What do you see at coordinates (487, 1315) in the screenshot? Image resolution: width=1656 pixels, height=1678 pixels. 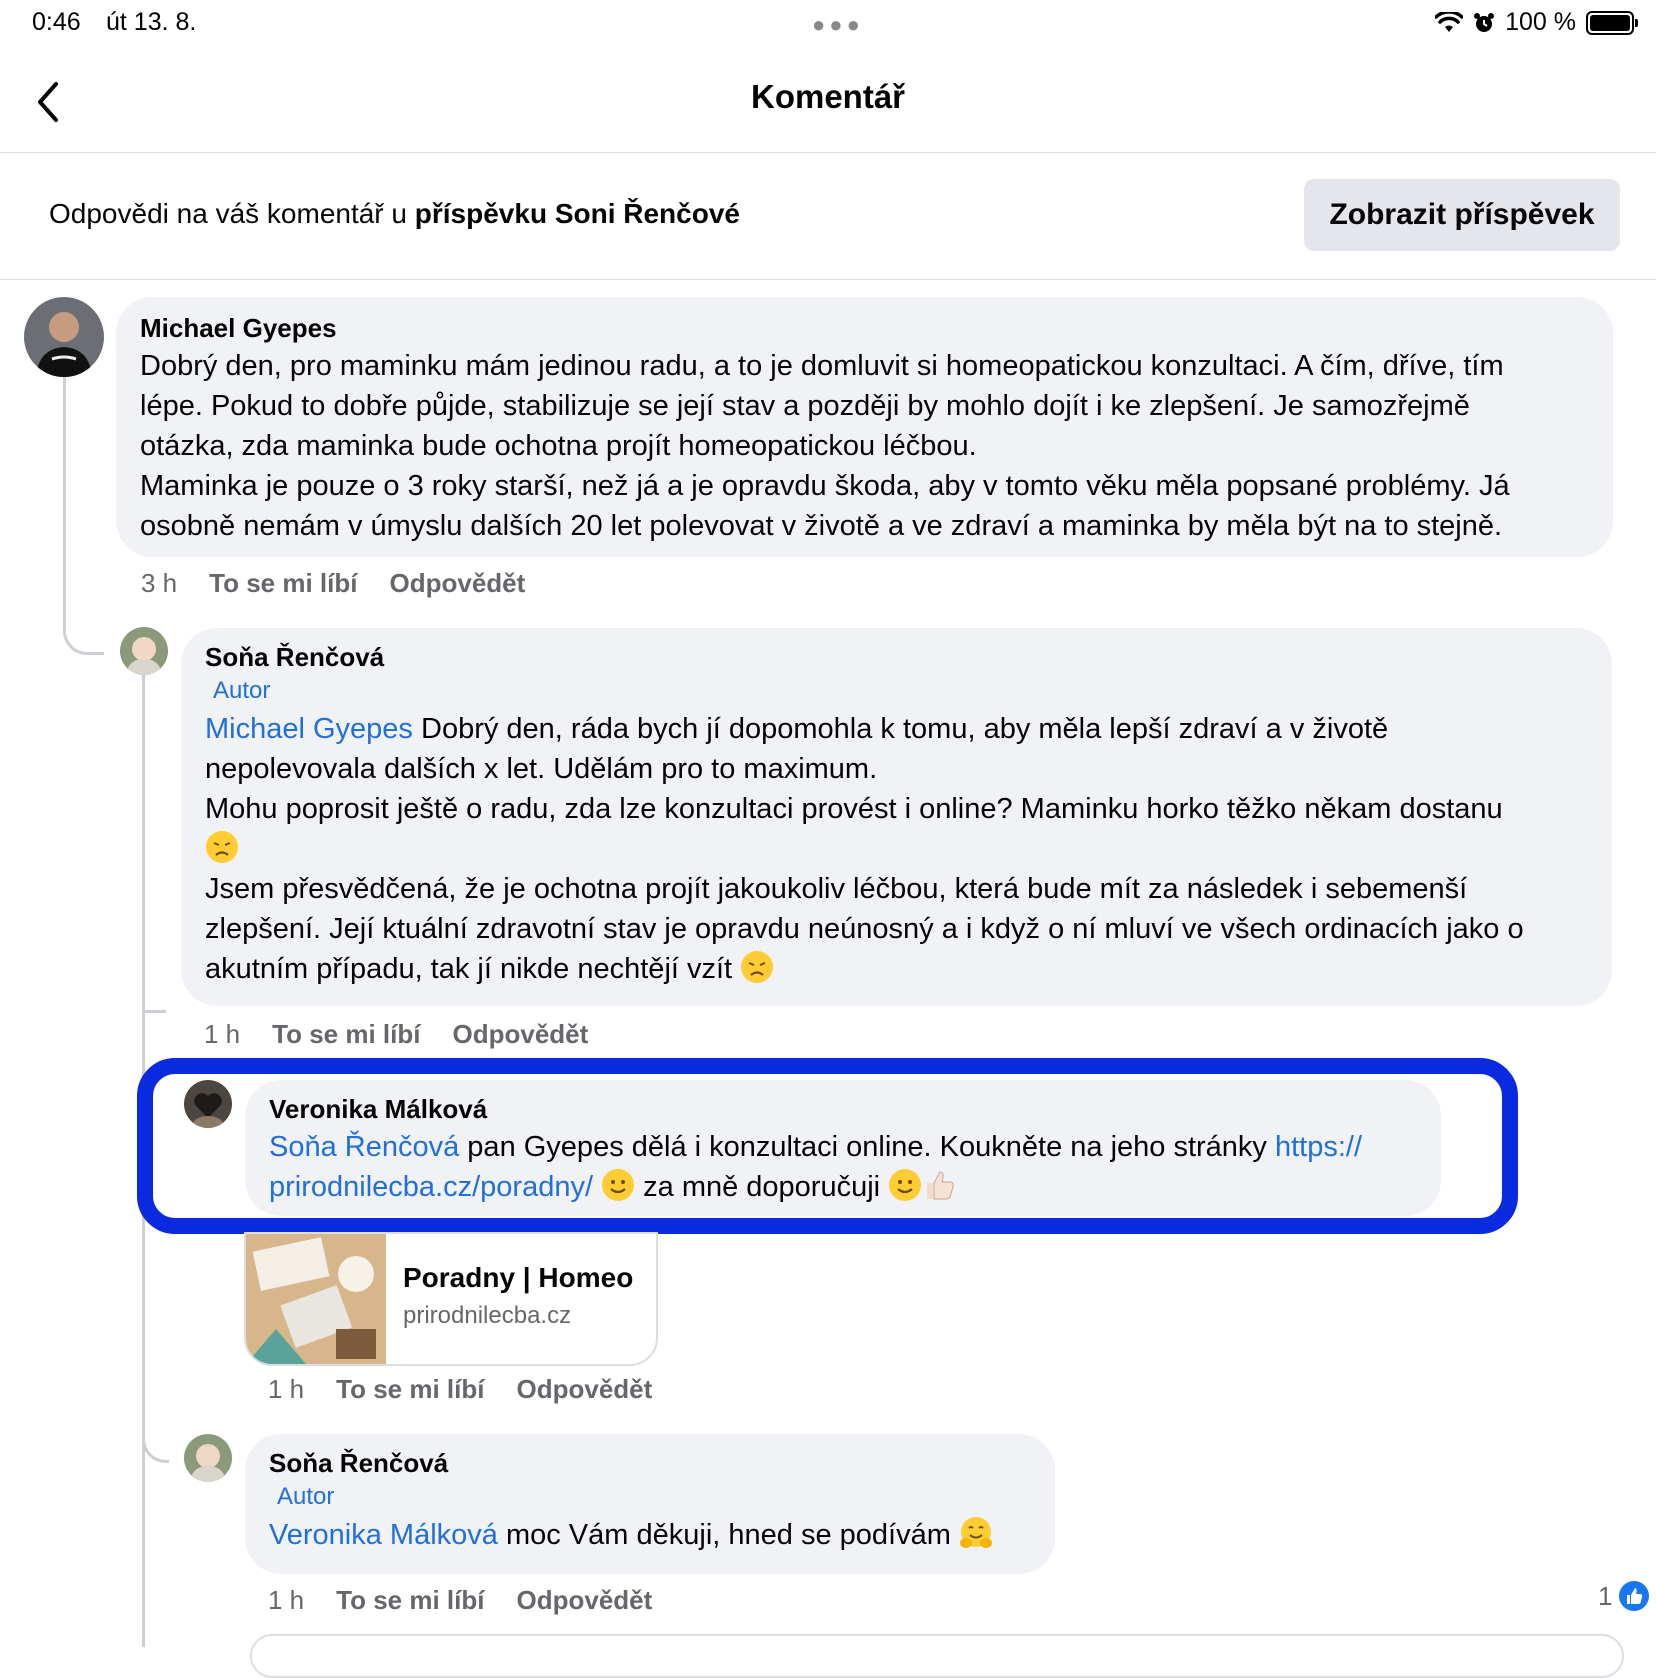 I see `link-preview-domain: prirodnilecba.cz` at bounding box center [487, 1315].